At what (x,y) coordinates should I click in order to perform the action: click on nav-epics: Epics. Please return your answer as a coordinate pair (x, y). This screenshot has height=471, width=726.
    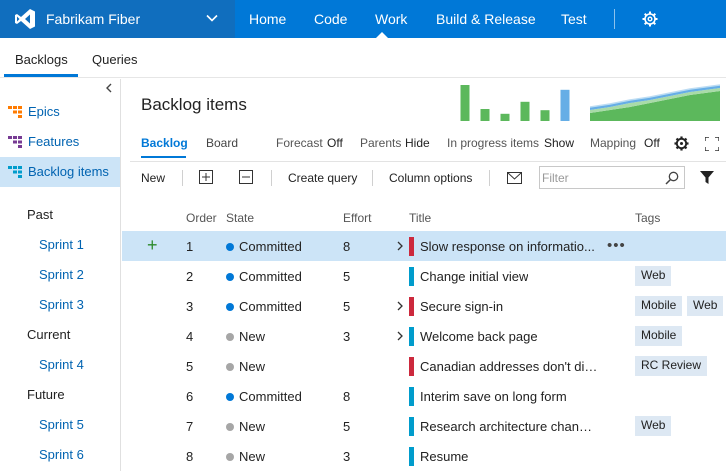
    Looking at the image, I should click on (60, 112).